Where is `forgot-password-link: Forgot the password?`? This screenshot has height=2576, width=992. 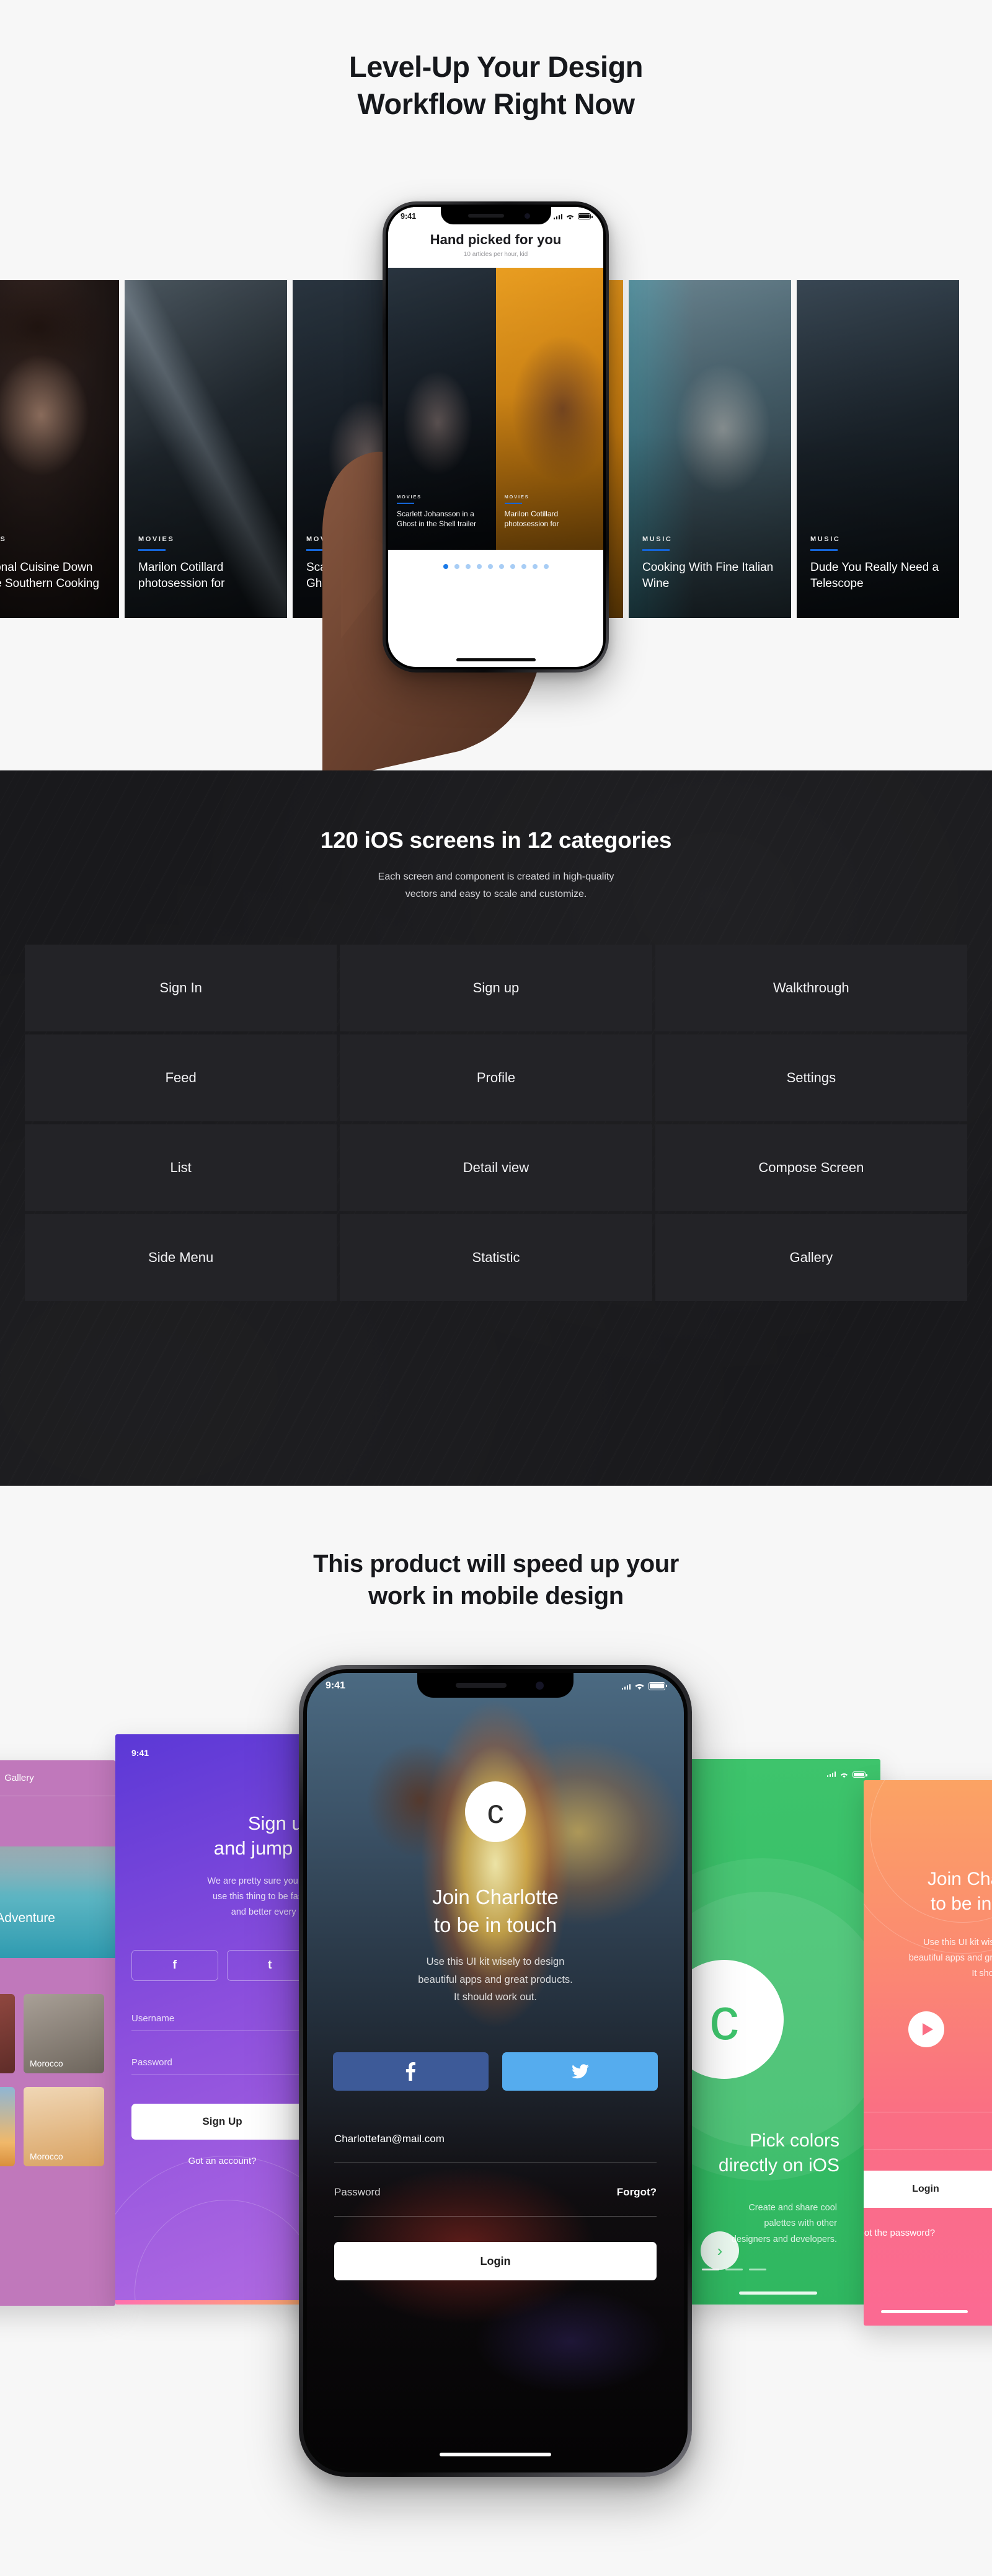
forgot-password-link: Forgot the password? is located at coordinates (928, 2233).